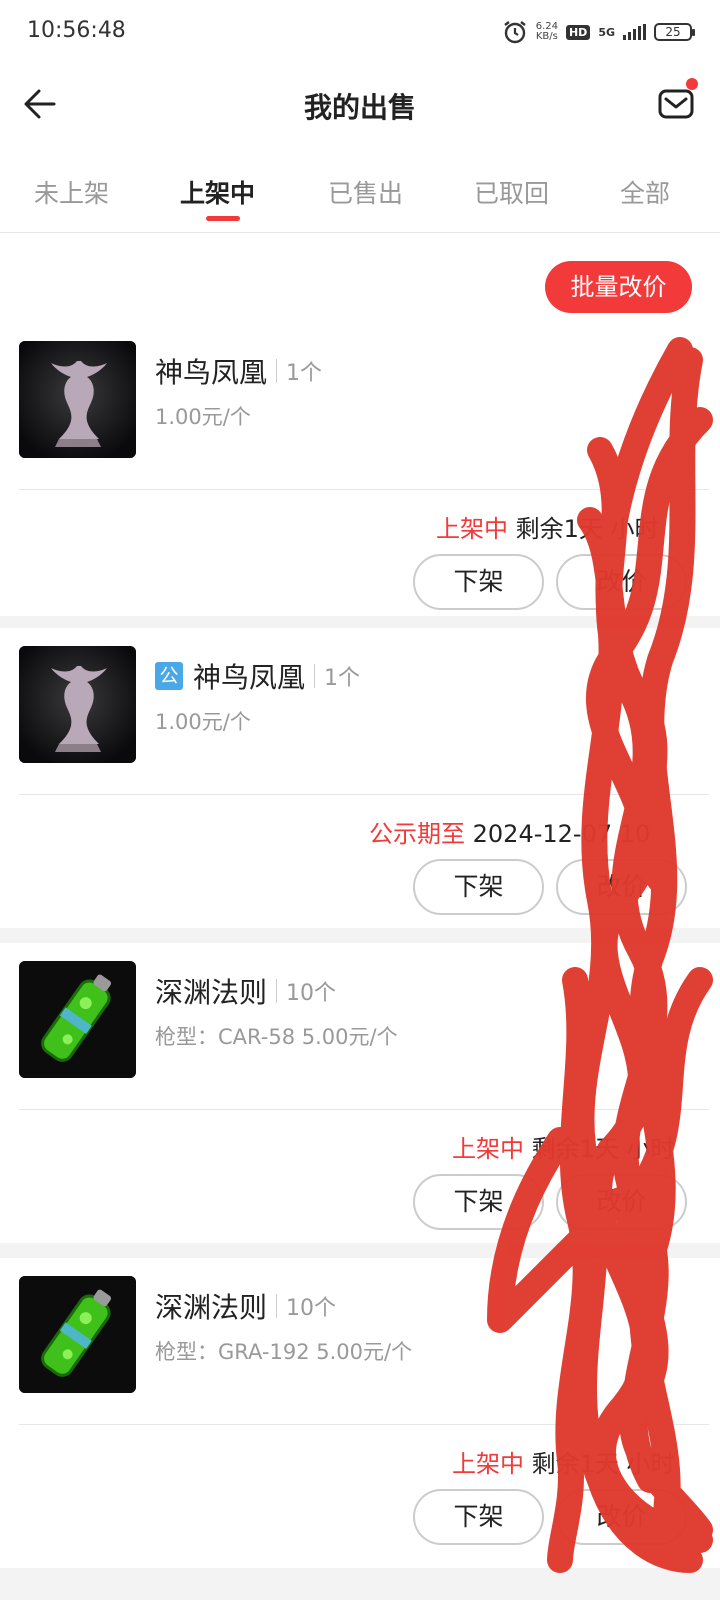 The height and width of the screenshot is (1600, 720). What do you see at coordinates (645, 192) in the screenshot?
I see `tab-all: 全部` at bounding box center [645, 192].